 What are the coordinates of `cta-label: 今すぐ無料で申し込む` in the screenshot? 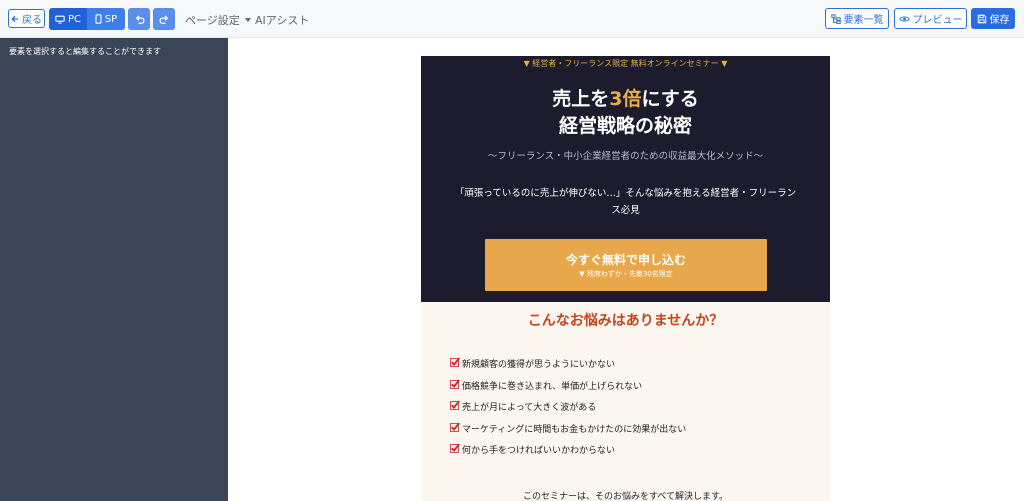 It's located at (625, 260).